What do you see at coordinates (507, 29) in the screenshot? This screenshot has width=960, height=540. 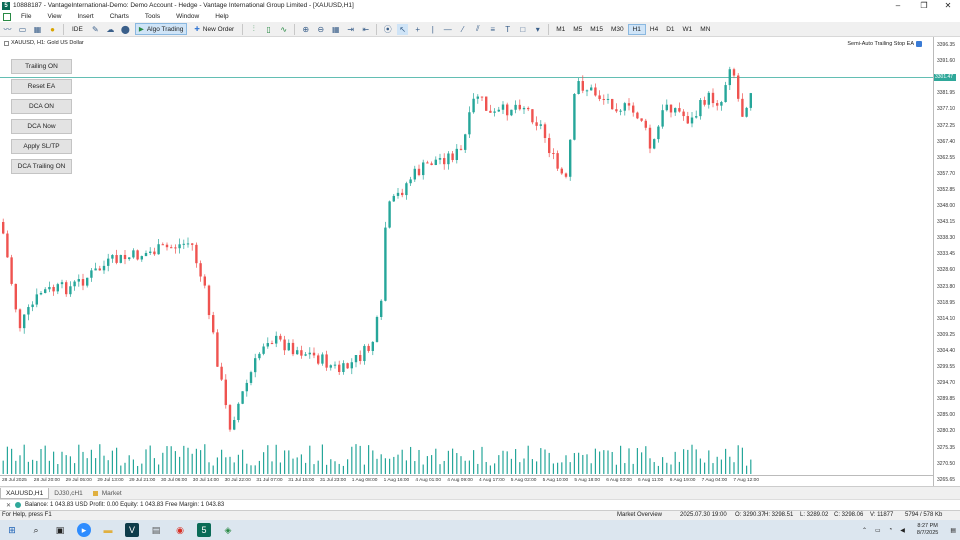 I see `text-icon: T` at bounding box center [507, 29].